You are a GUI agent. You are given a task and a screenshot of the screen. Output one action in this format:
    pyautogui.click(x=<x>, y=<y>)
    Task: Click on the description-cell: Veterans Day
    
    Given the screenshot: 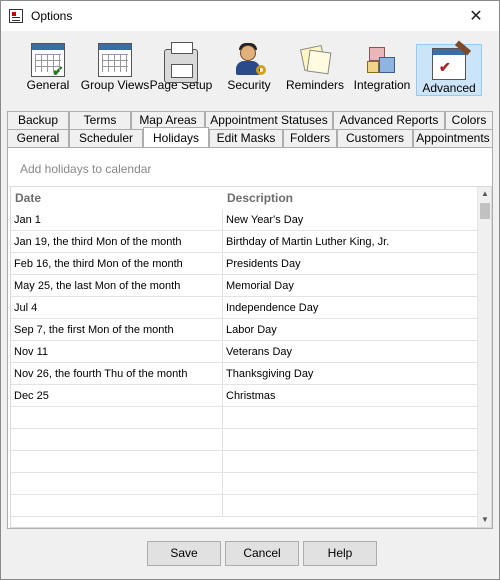 What is the action you would take?
    pyautogui.click(x=351, y=351)
    